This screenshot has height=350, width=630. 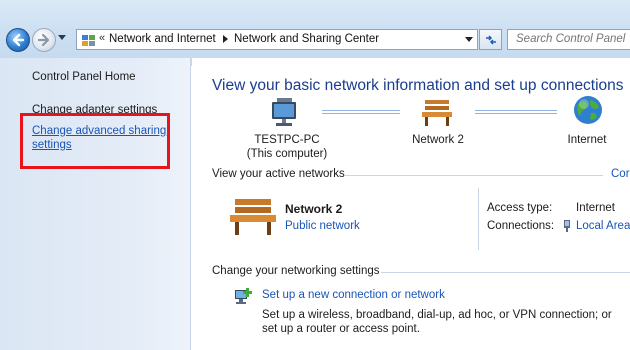 What do you see at coordinates (278, 174) in the screenshot?
I see `active-networks-heading: View your active networks` at bounding box center [278, 174].